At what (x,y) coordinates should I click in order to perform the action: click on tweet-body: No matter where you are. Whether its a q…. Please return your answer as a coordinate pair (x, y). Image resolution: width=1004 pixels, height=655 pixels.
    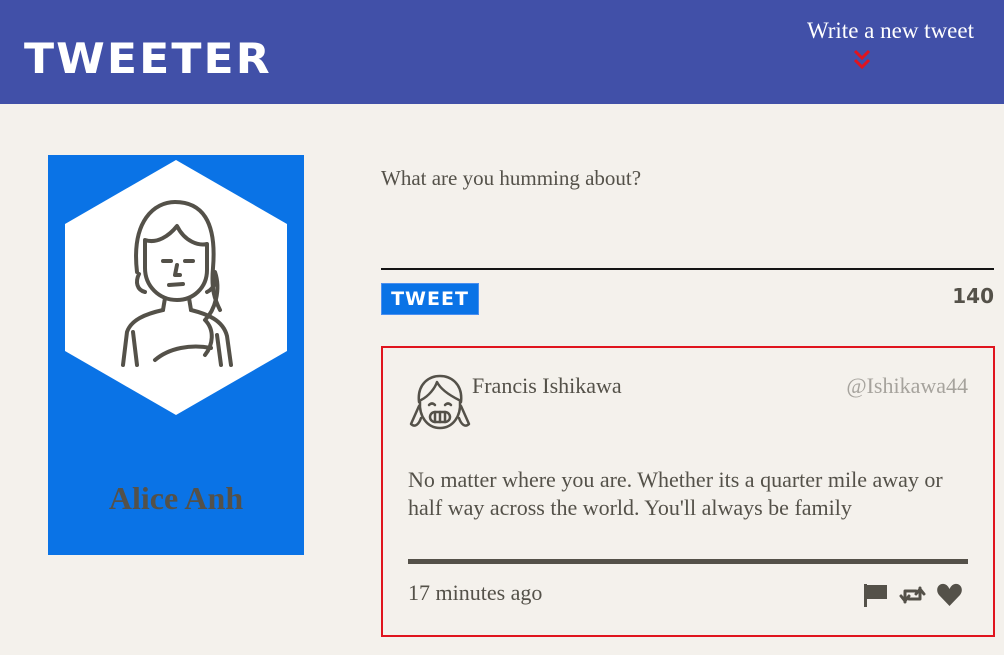
    Looking at the image, I should click on (675, 493).